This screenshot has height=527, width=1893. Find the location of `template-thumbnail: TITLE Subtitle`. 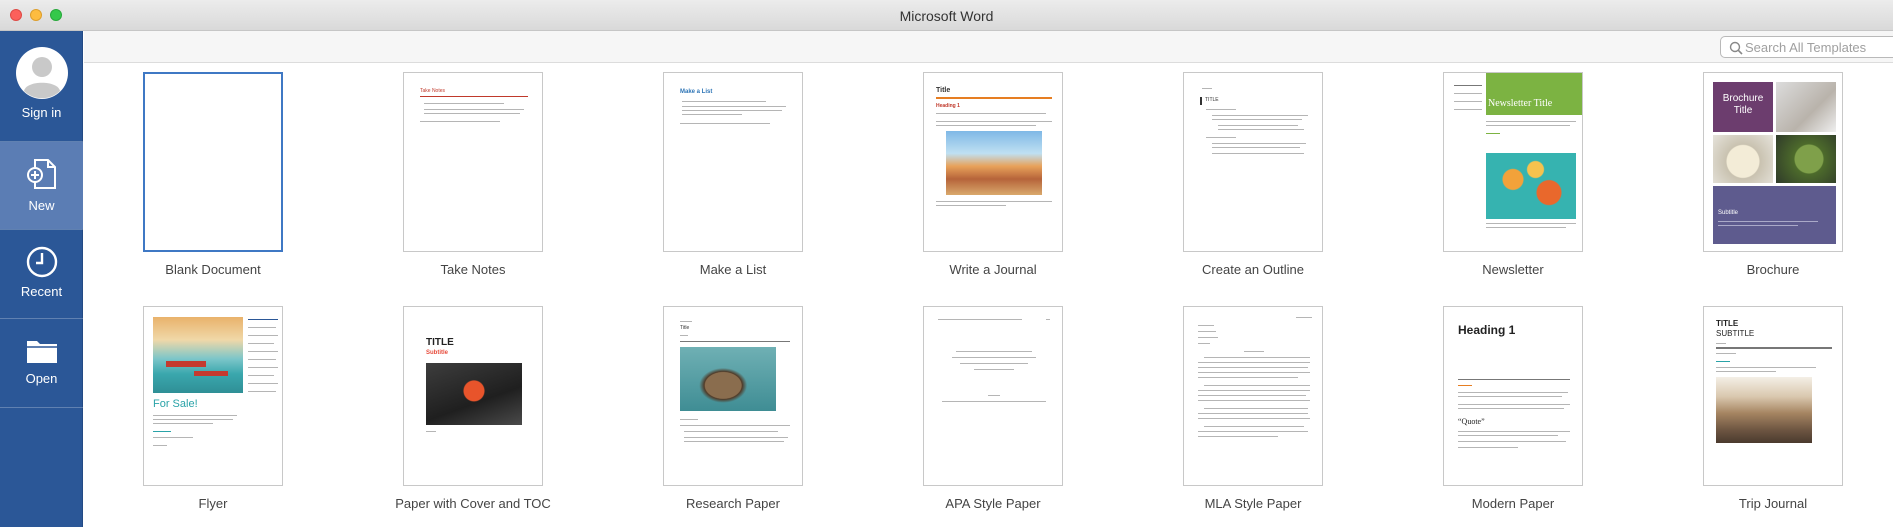

template-thumbnail: TITLE Subtitle is located at coordinates (473, 396).